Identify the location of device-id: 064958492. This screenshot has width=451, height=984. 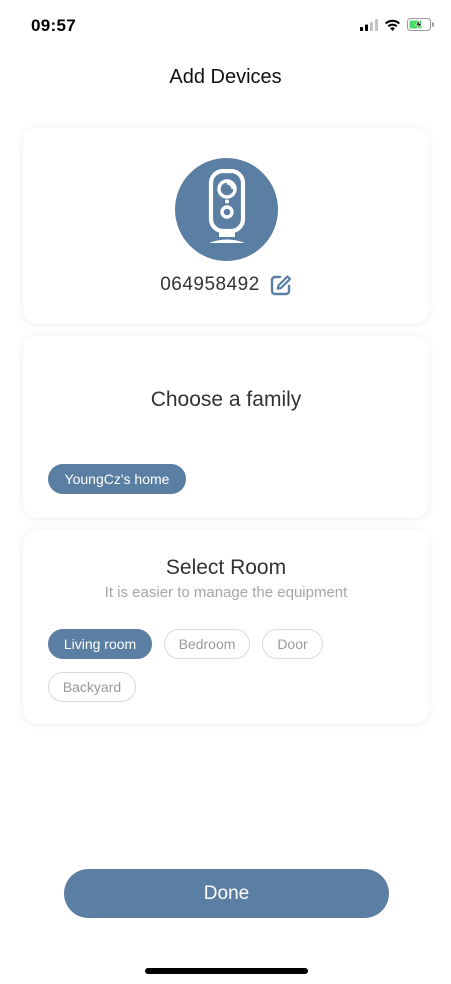
(210, 284).